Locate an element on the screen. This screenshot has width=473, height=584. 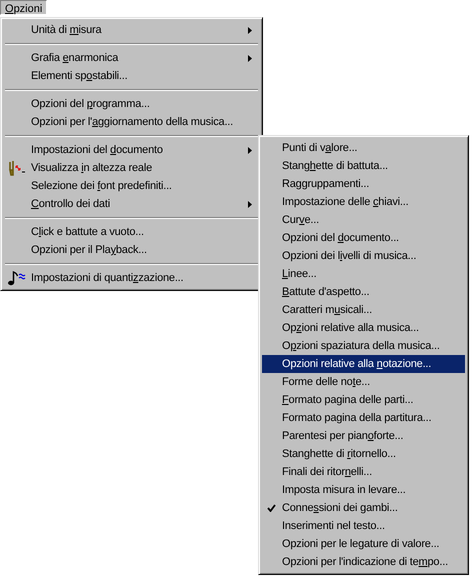
menu-item: Visualizza in altezza reale is located at coordinates (131, 168).